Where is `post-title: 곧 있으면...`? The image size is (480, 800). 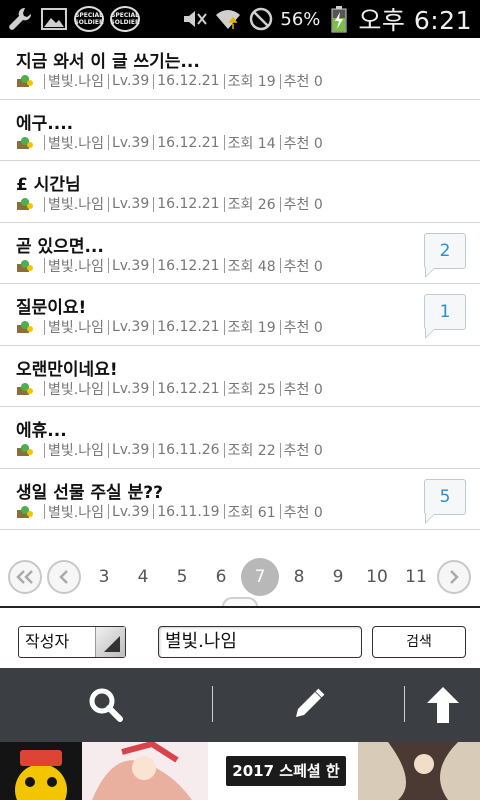 post-title: 곧 있으면... is located at coordinates (60, 246).